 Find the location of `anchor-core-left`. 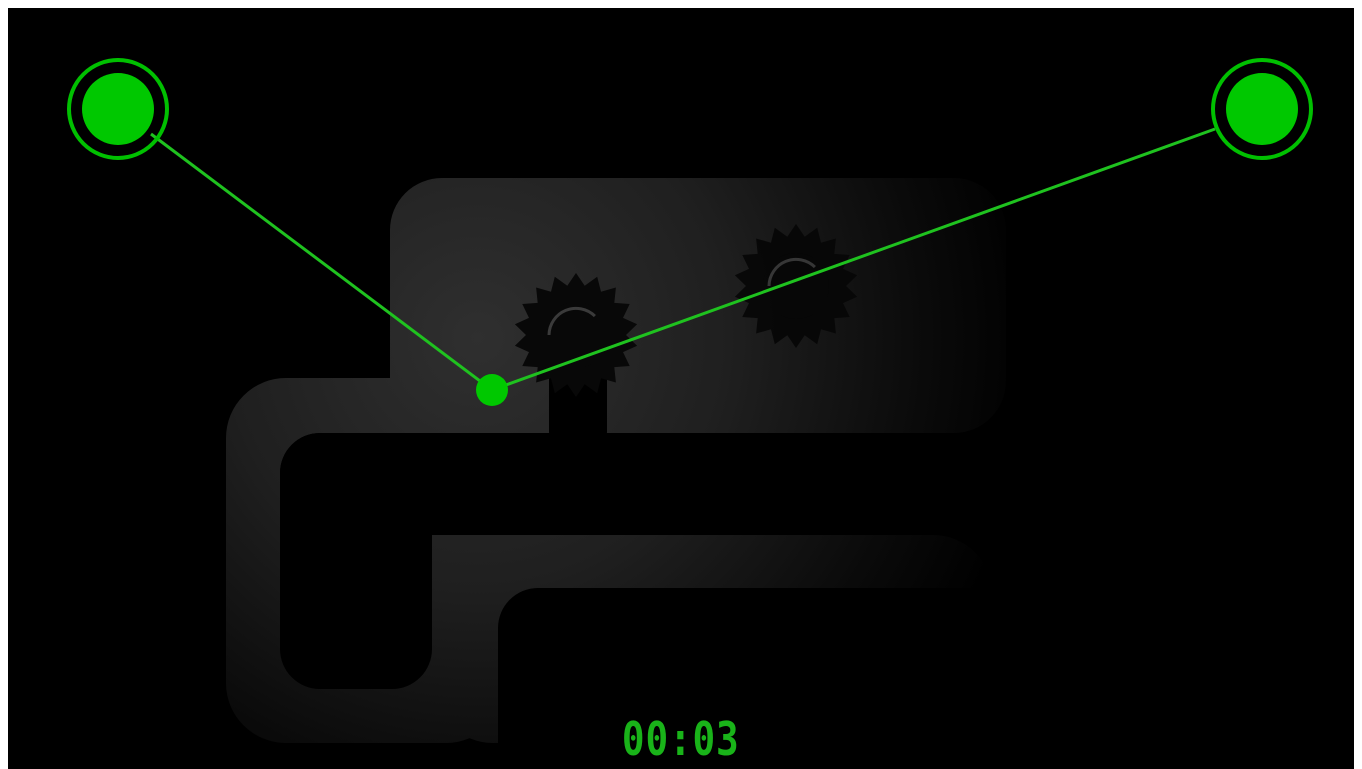

anchor-core-left is located at coordinates (118, 109).